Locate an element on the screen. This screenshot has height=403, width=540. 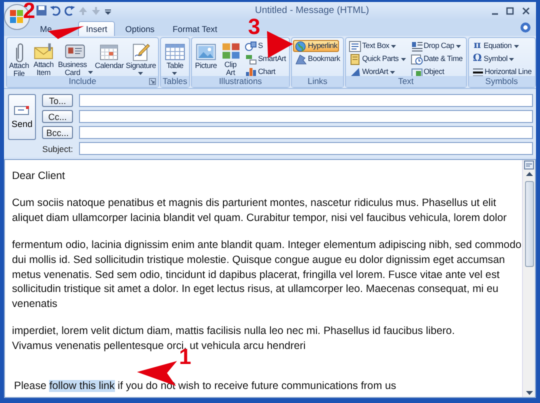
minimize-icon is located at coordinates (495, 13).